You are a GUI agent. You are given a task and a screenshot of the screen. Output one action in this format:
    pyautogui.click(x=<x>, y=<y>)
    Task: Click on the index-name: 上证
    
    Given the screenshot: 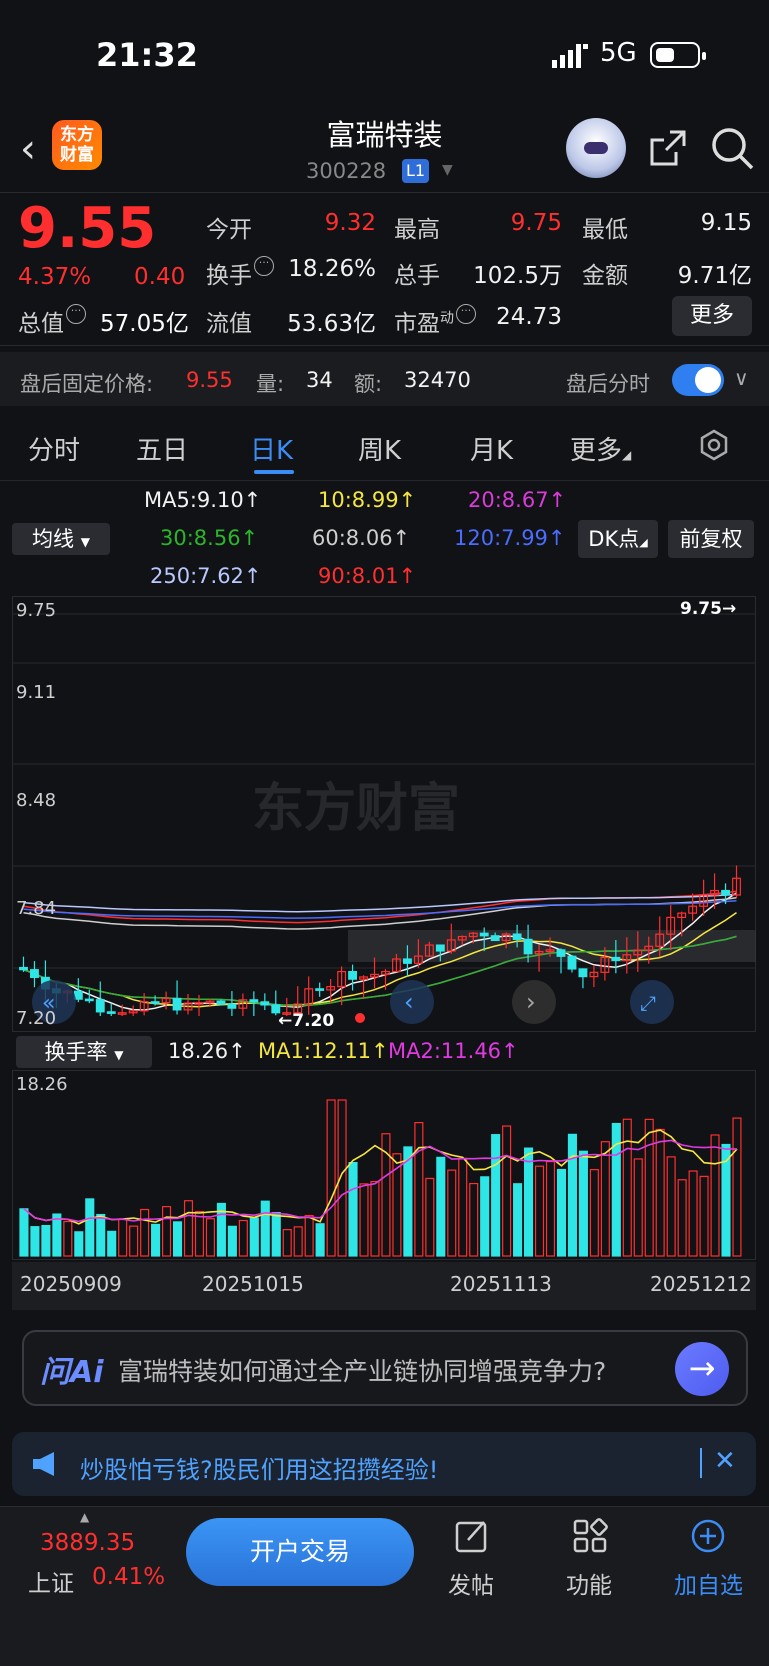 What is the action you would take?
    pyautogui.click(x=51, y=1581)
    